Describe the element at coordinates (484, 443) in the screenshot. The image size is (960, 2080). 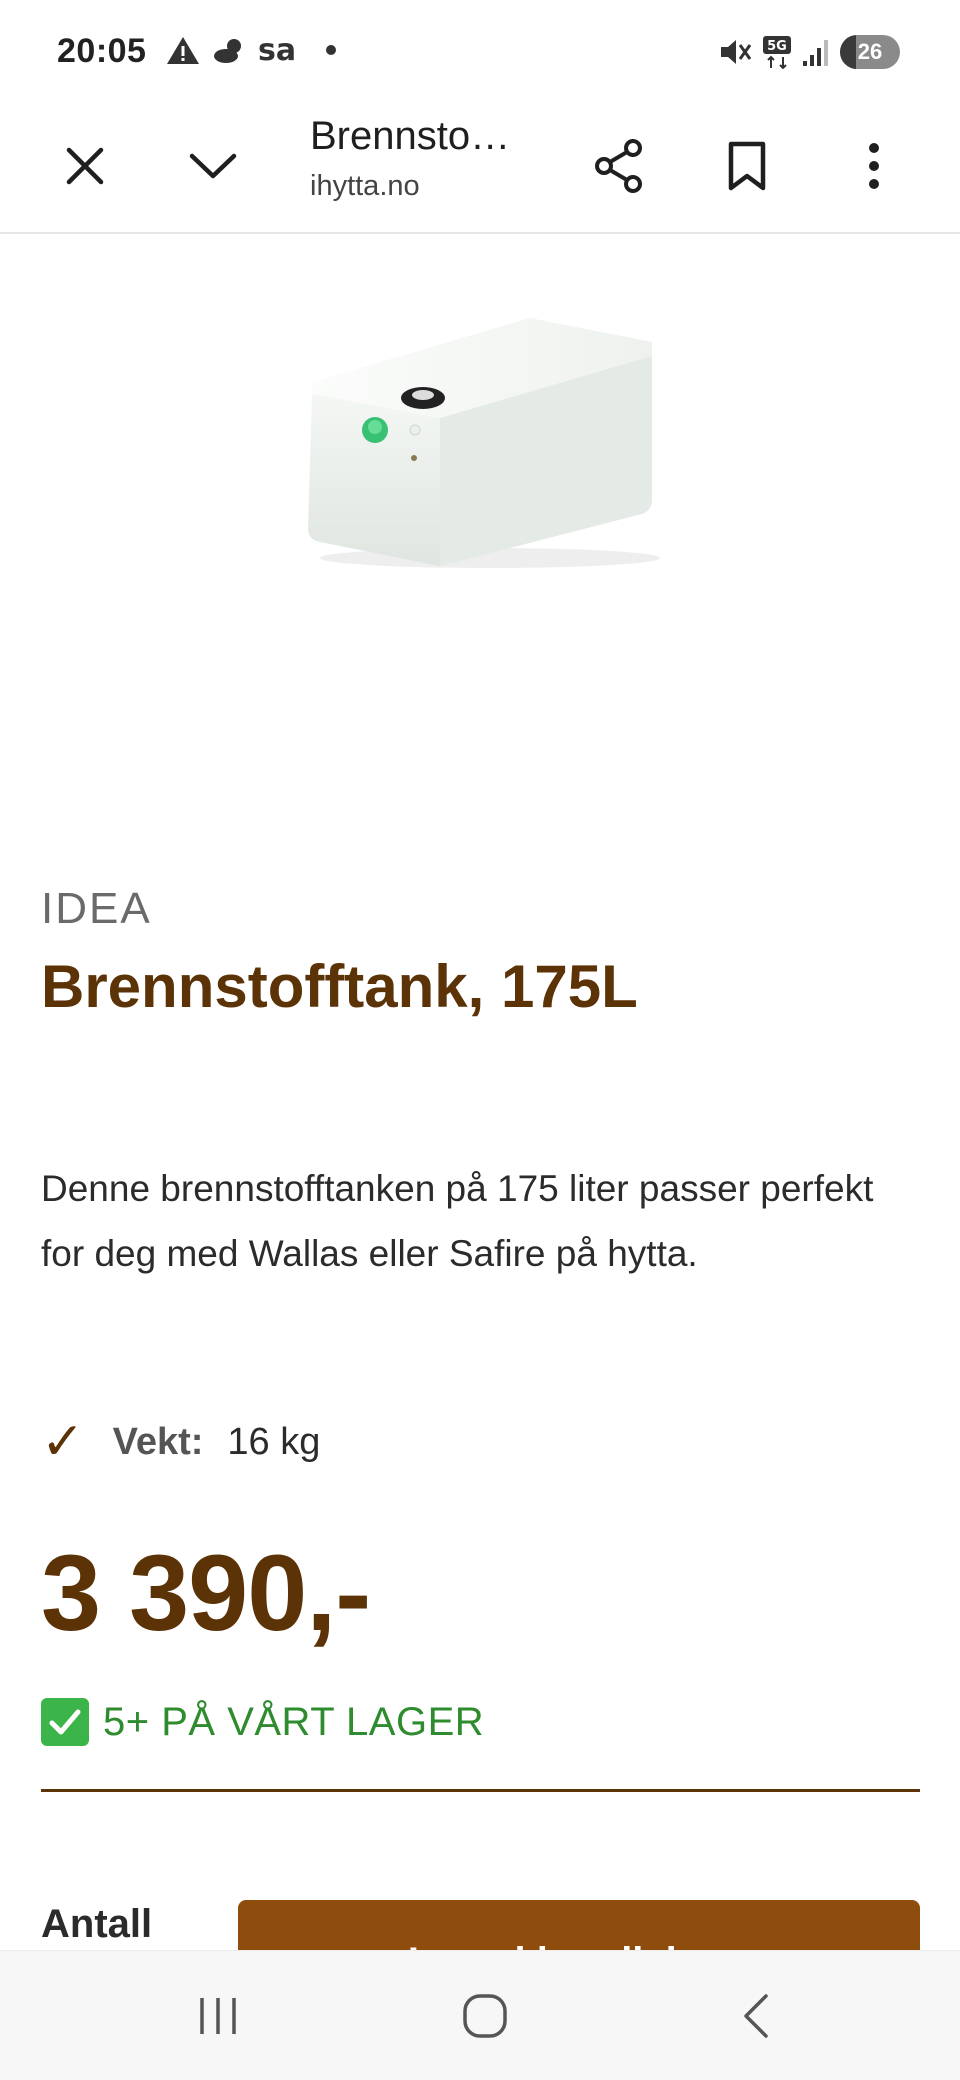
I see `fuel-tank-image` at that location.